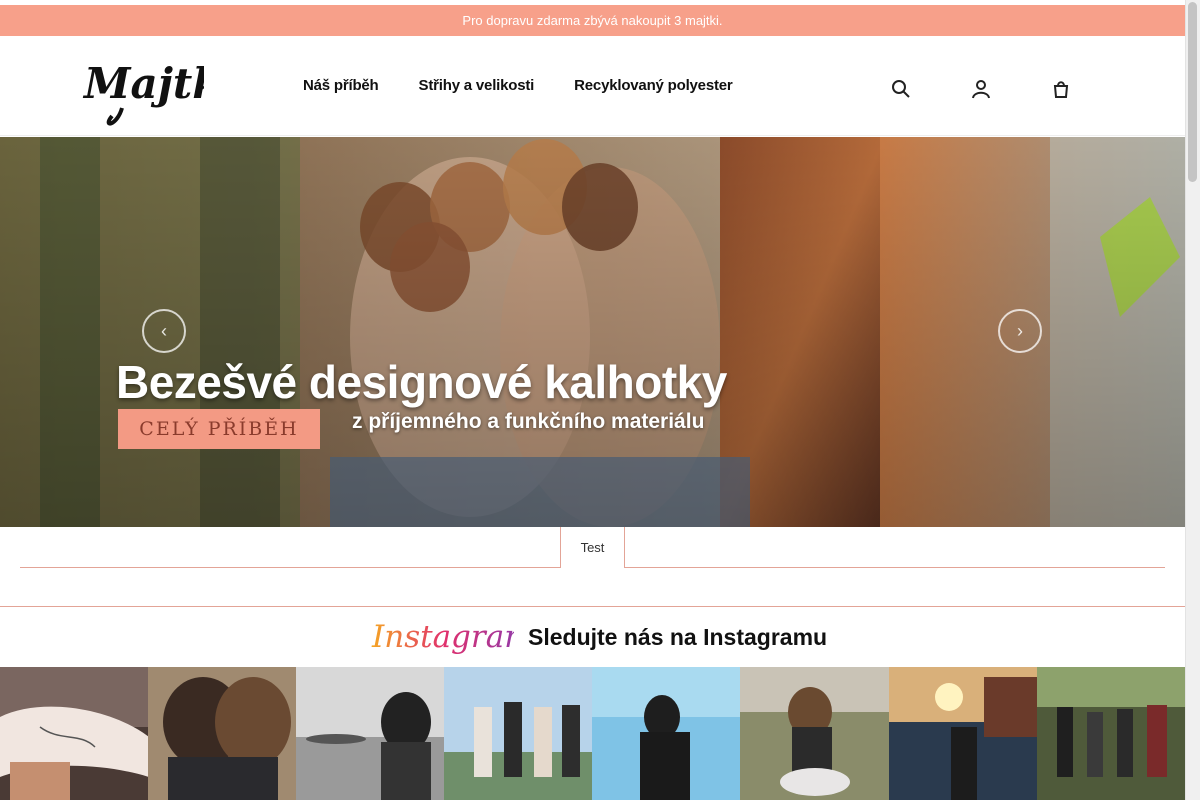 Image resolution: width=1200 pixels, height=800 pixels. What do you see at coordinates (895, 567) in the screenshot?
I see `tabs-divider-right` at bounding box center [895, 567].